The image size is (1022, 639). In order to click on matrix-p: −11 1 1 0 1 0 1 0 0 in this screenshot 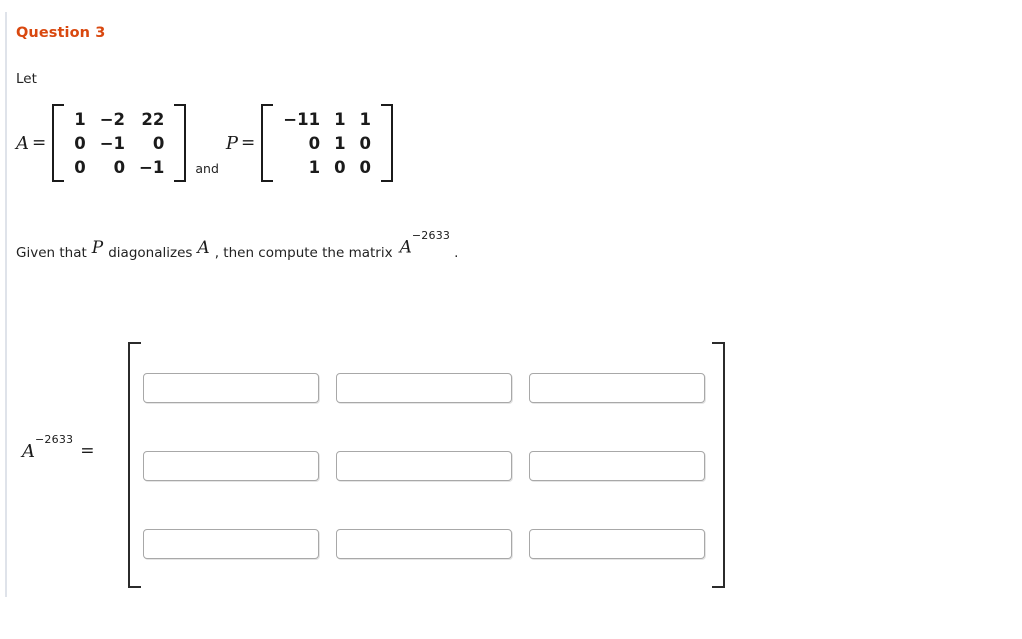, I will do `click(327, 143)`.